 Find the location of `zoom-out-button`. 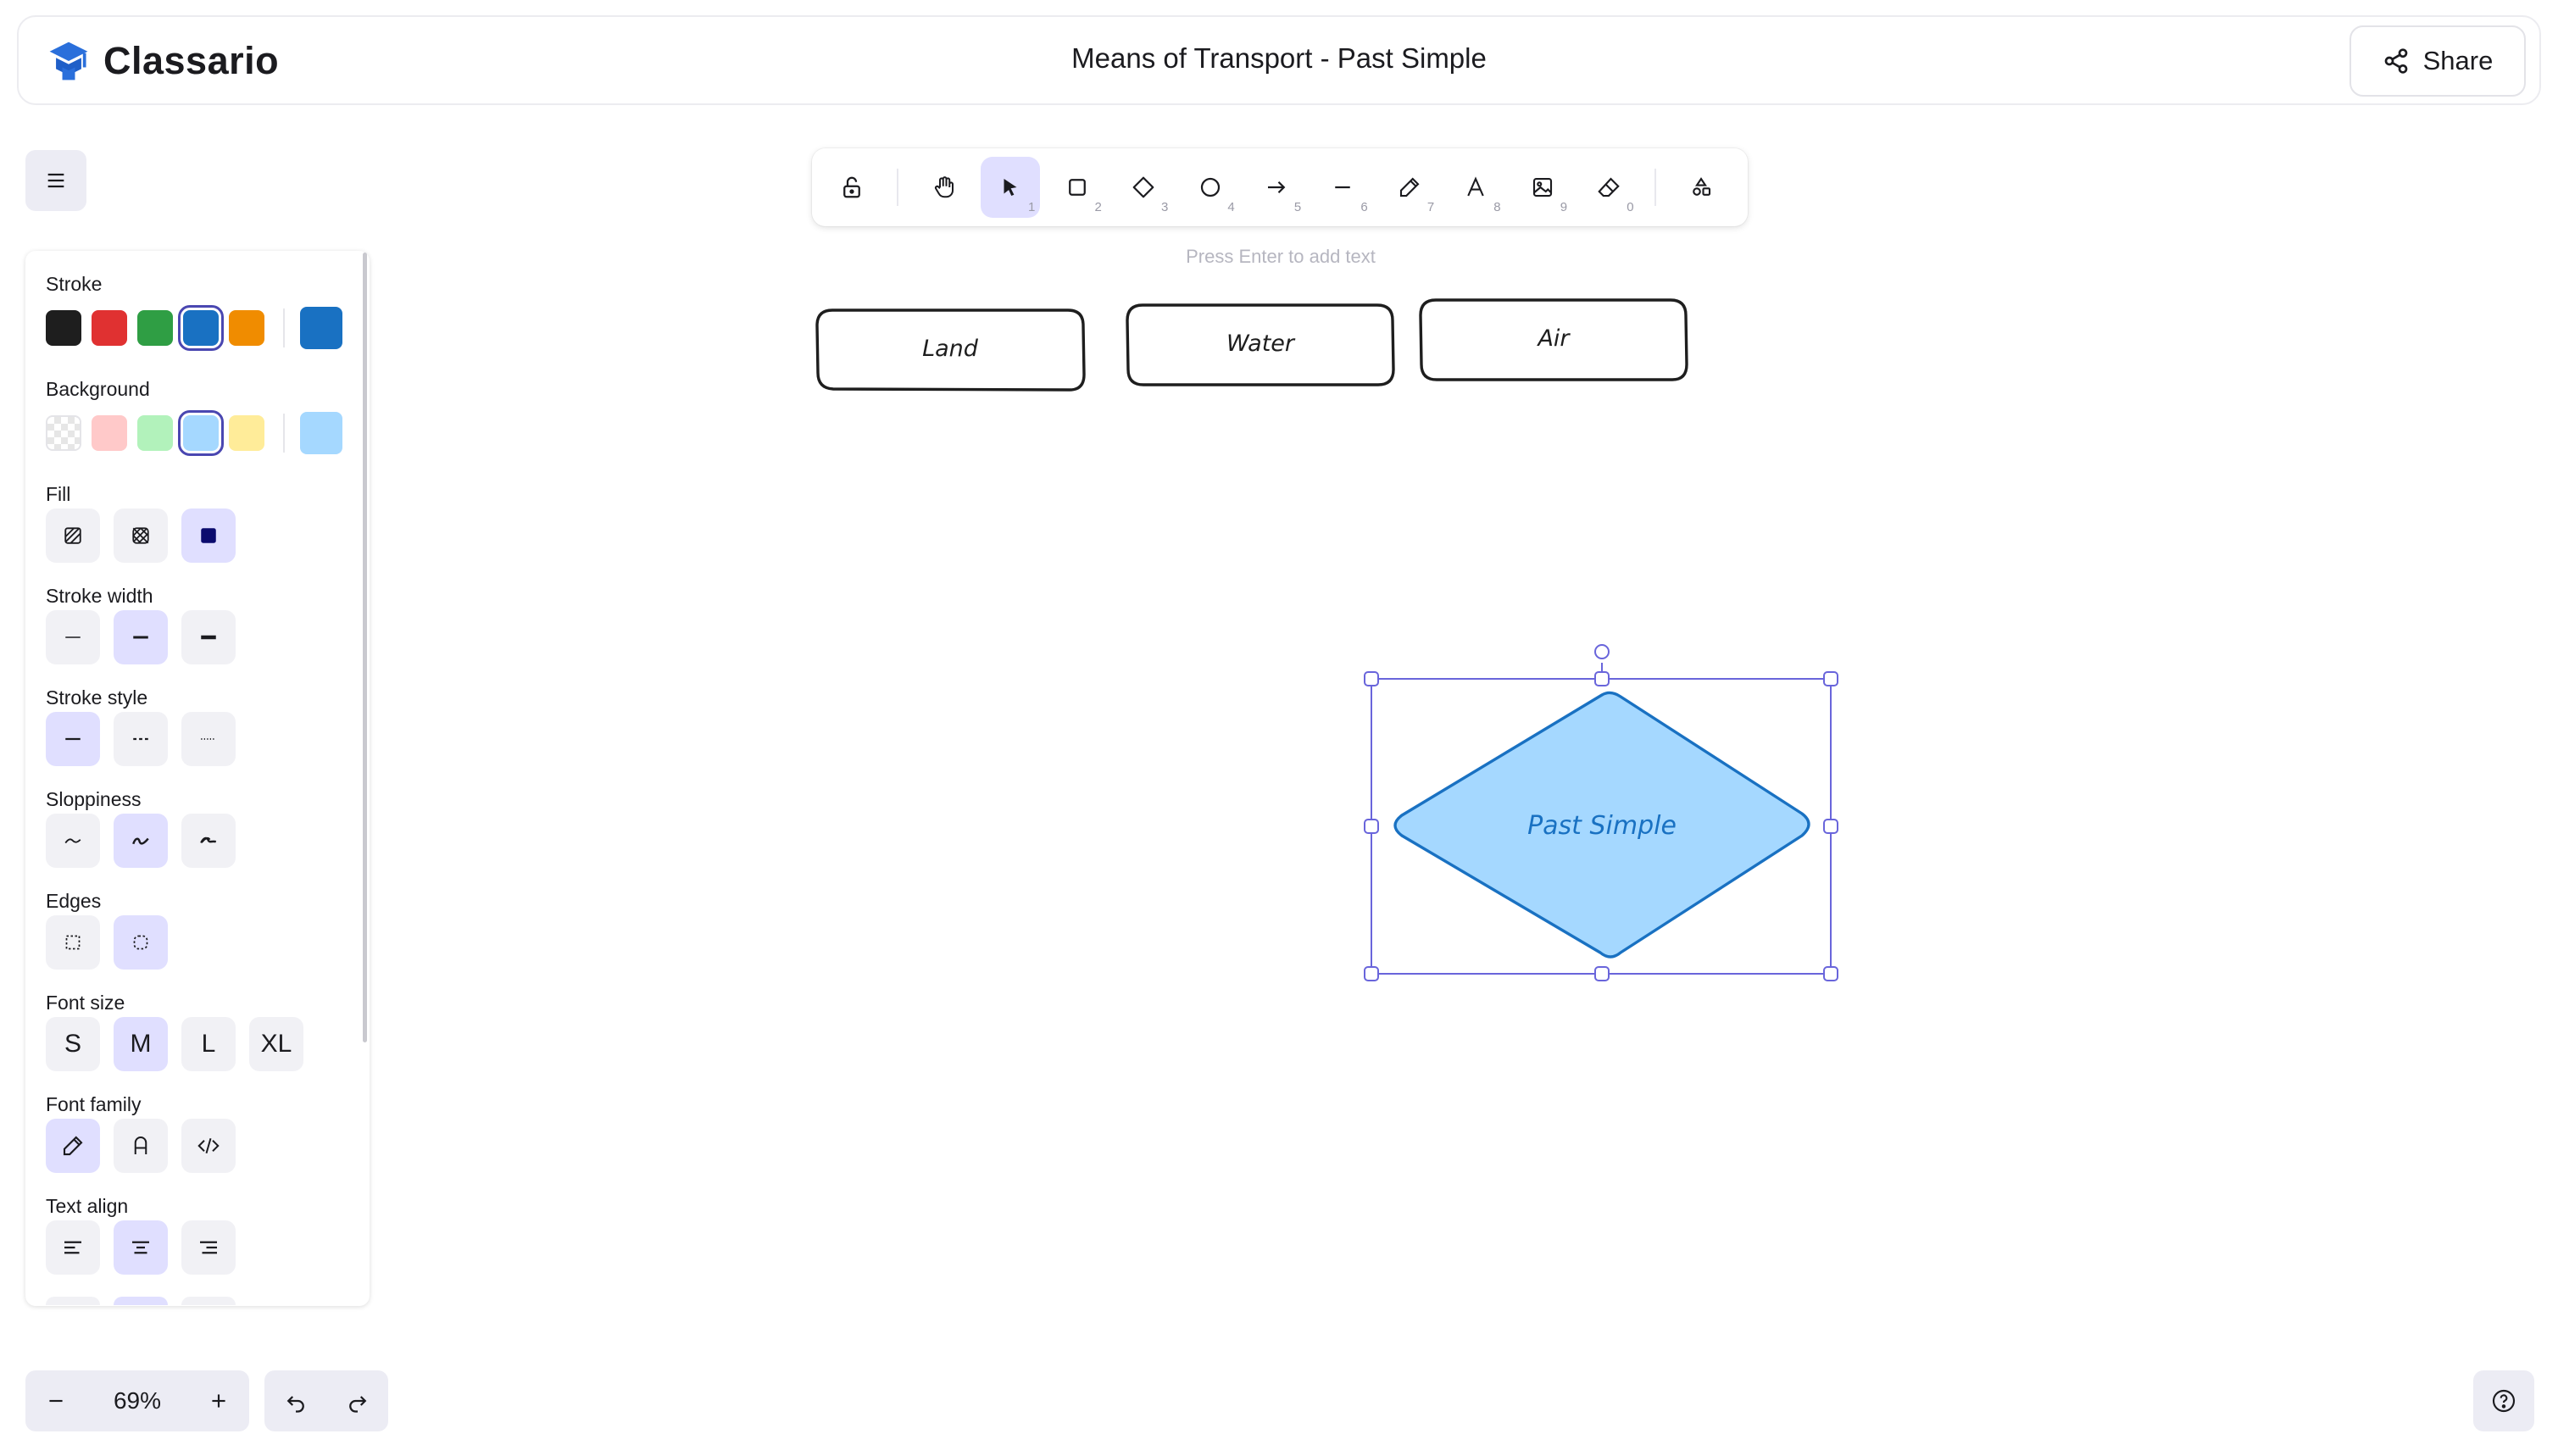

zoom-out-button is located at coordinates (55, 1400).